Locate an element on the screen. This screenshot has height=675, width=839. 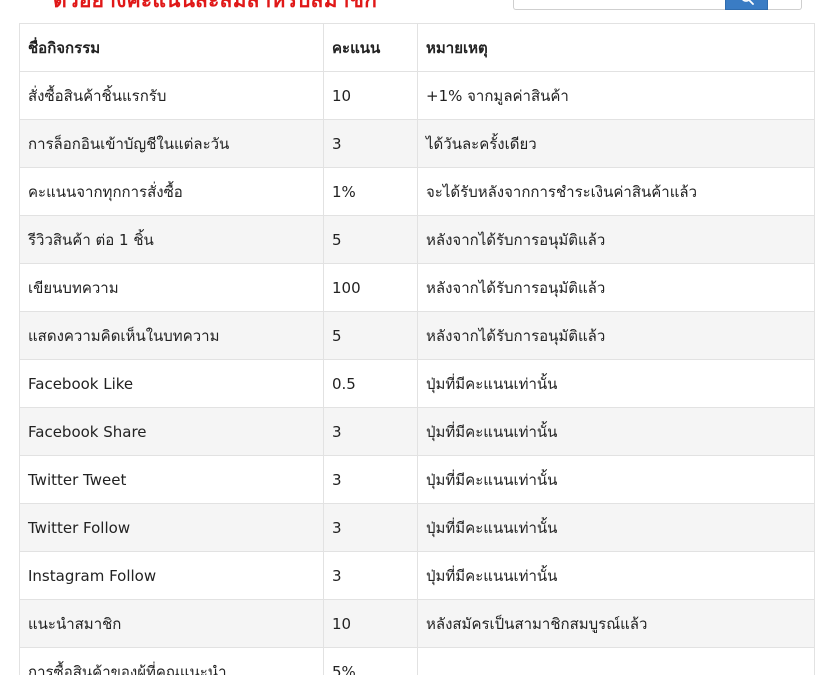
cell-note: จะได้รับหลังจากการชำระเงินค่าสินค้าแล้ว is located at coordinates (616, 191).